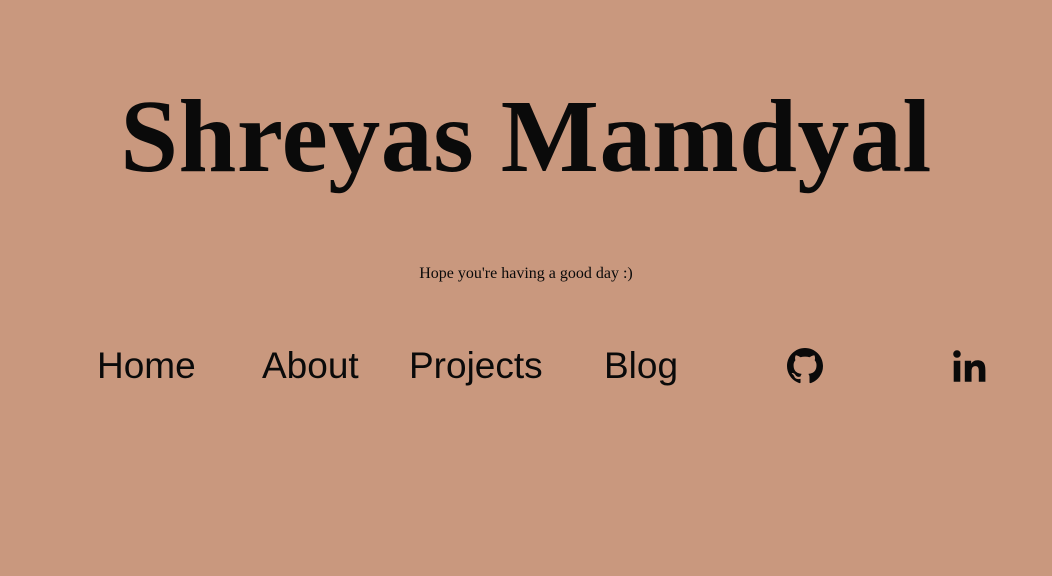 The width and height of the screenshot is (1052, 576). I want to click on nav-link-projects: Projects, so click(476, 366).